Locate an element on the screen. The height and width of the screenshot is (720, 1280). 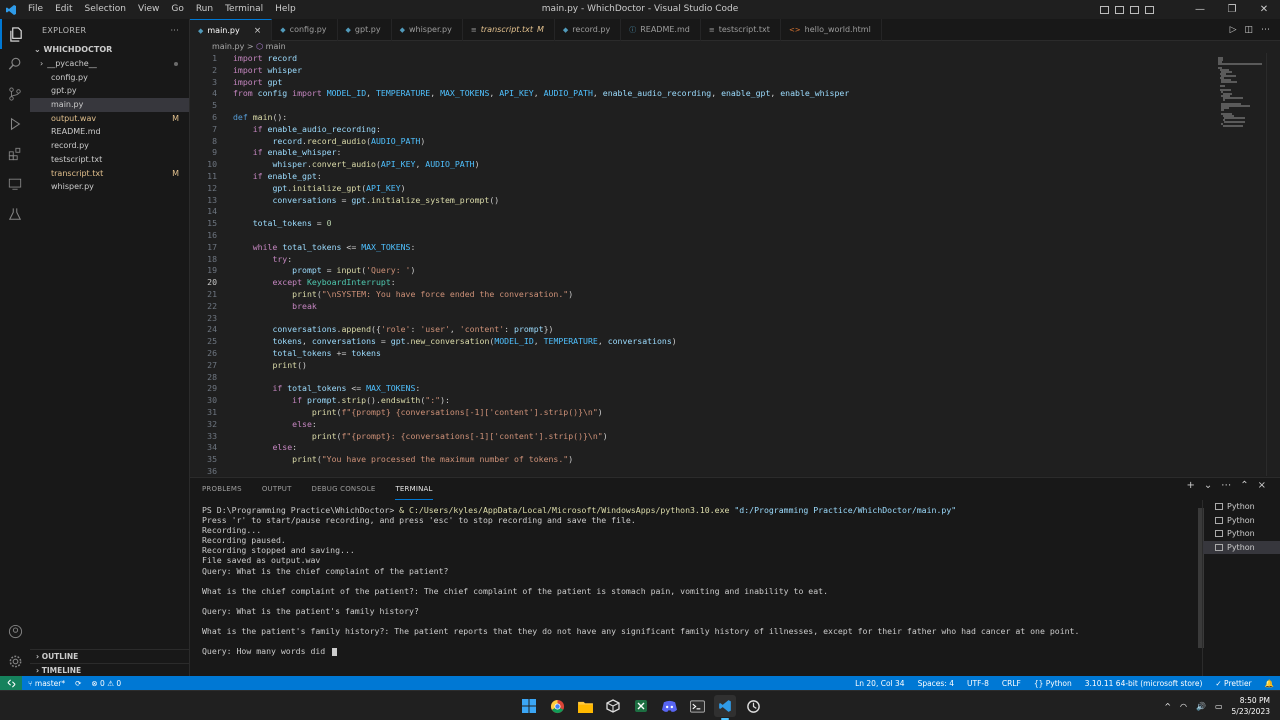
language-mode: {} Python is located at coordinates (1053, 683).